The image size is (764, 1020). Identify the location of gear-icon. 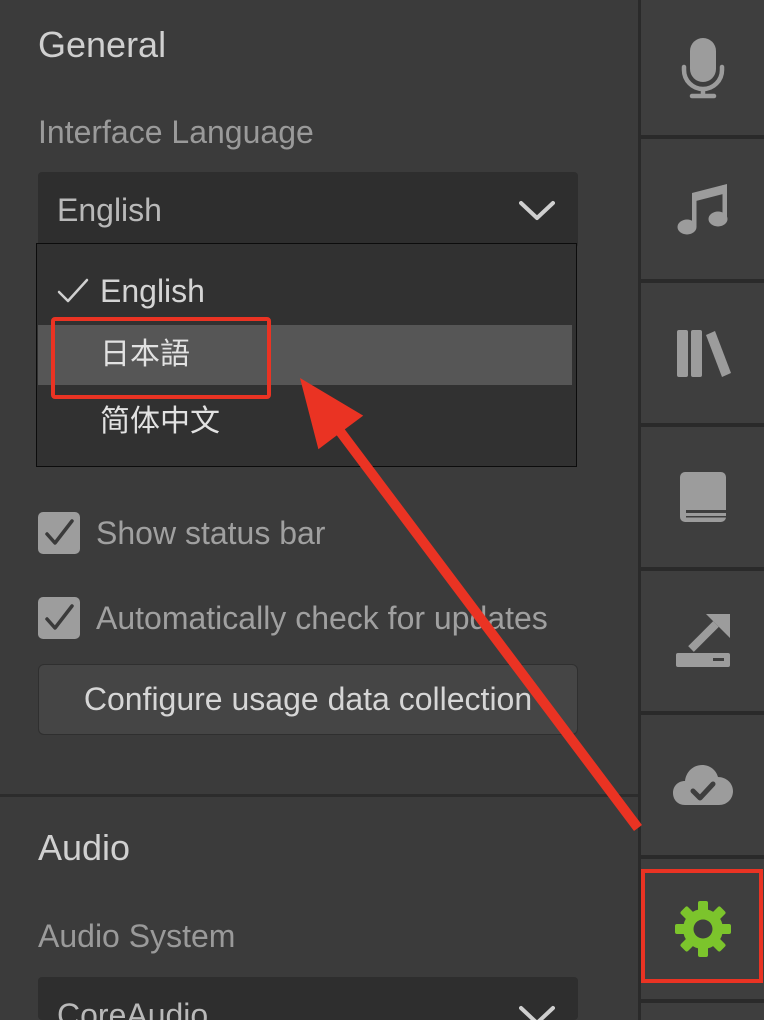
(702, 929).